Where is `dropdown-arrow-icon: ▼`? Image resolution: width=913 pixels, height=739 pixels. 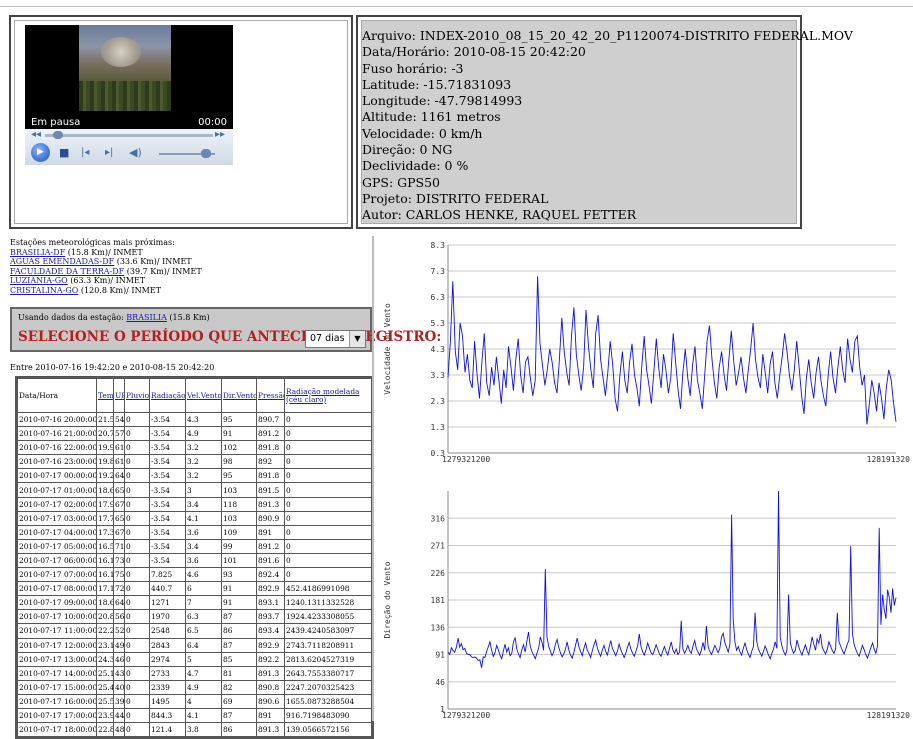 dropdown-arrow-icon: ▼ is located at coordinates (357, 339).